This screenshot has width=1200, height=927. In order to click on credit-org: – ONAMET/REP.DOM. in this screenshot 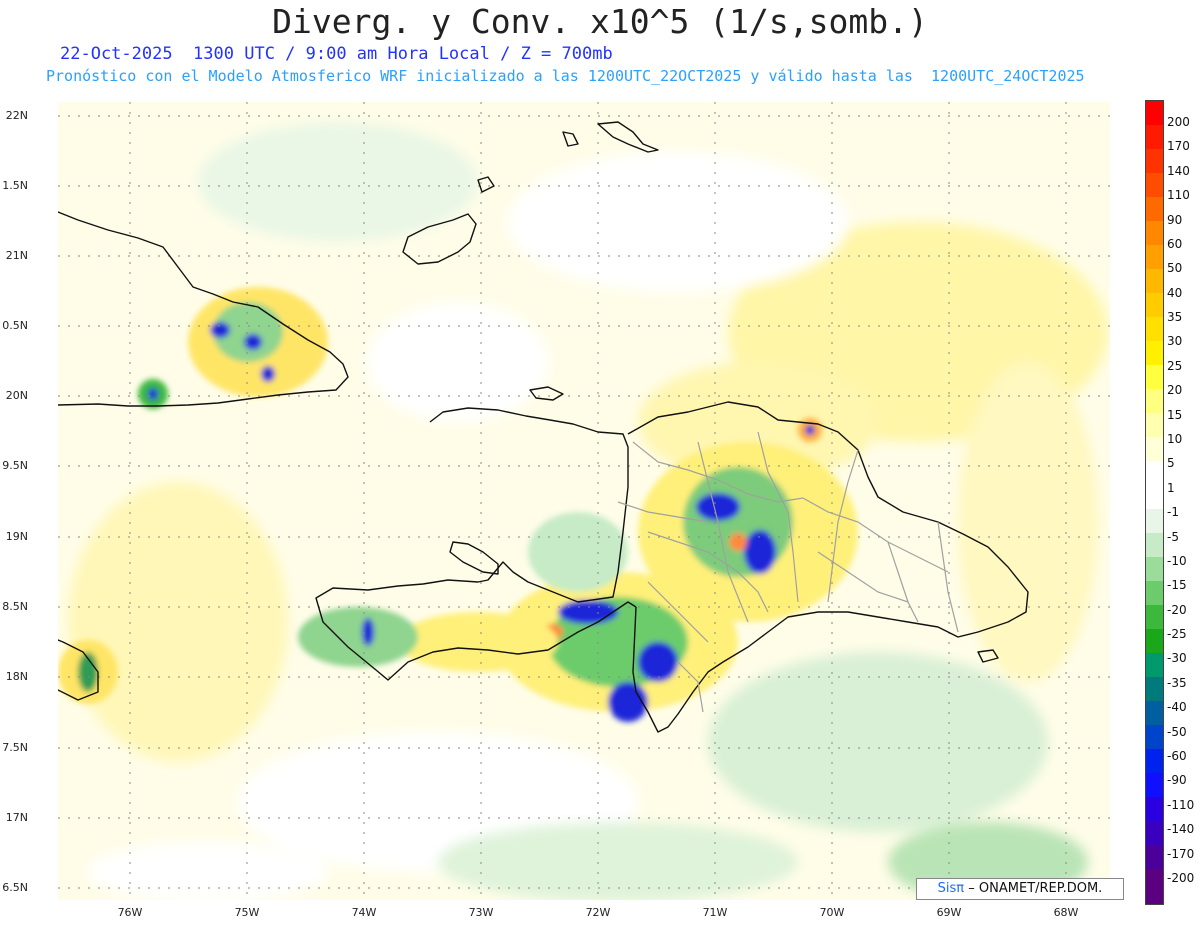, I will do `click(1035, 888)`.